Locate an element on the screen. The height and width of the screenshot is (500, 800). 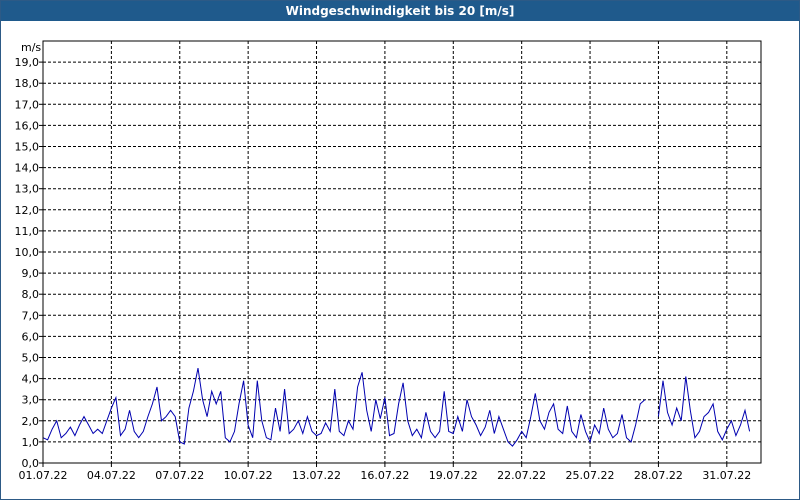
y-tick-label: 4,0 is located at coordinates (31, 379).